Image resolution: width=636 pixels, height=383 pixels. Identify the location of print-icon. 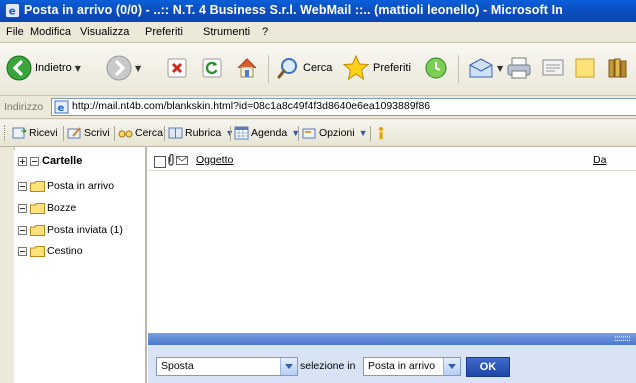
(519, 68).